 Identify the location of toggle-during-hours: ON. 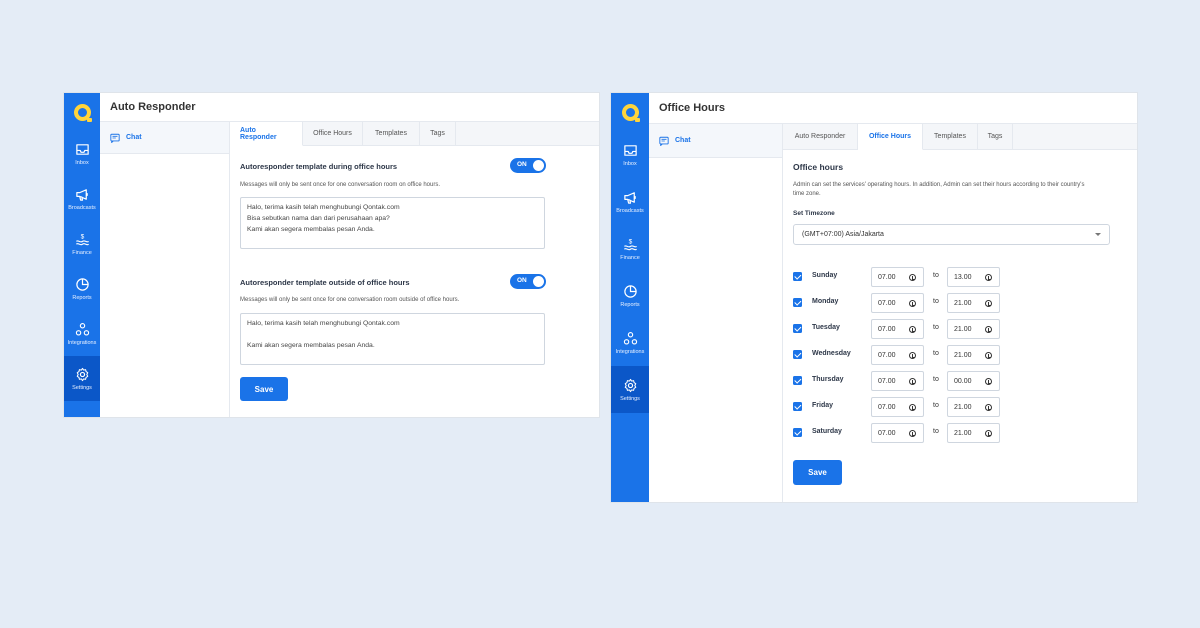
(528, 165).